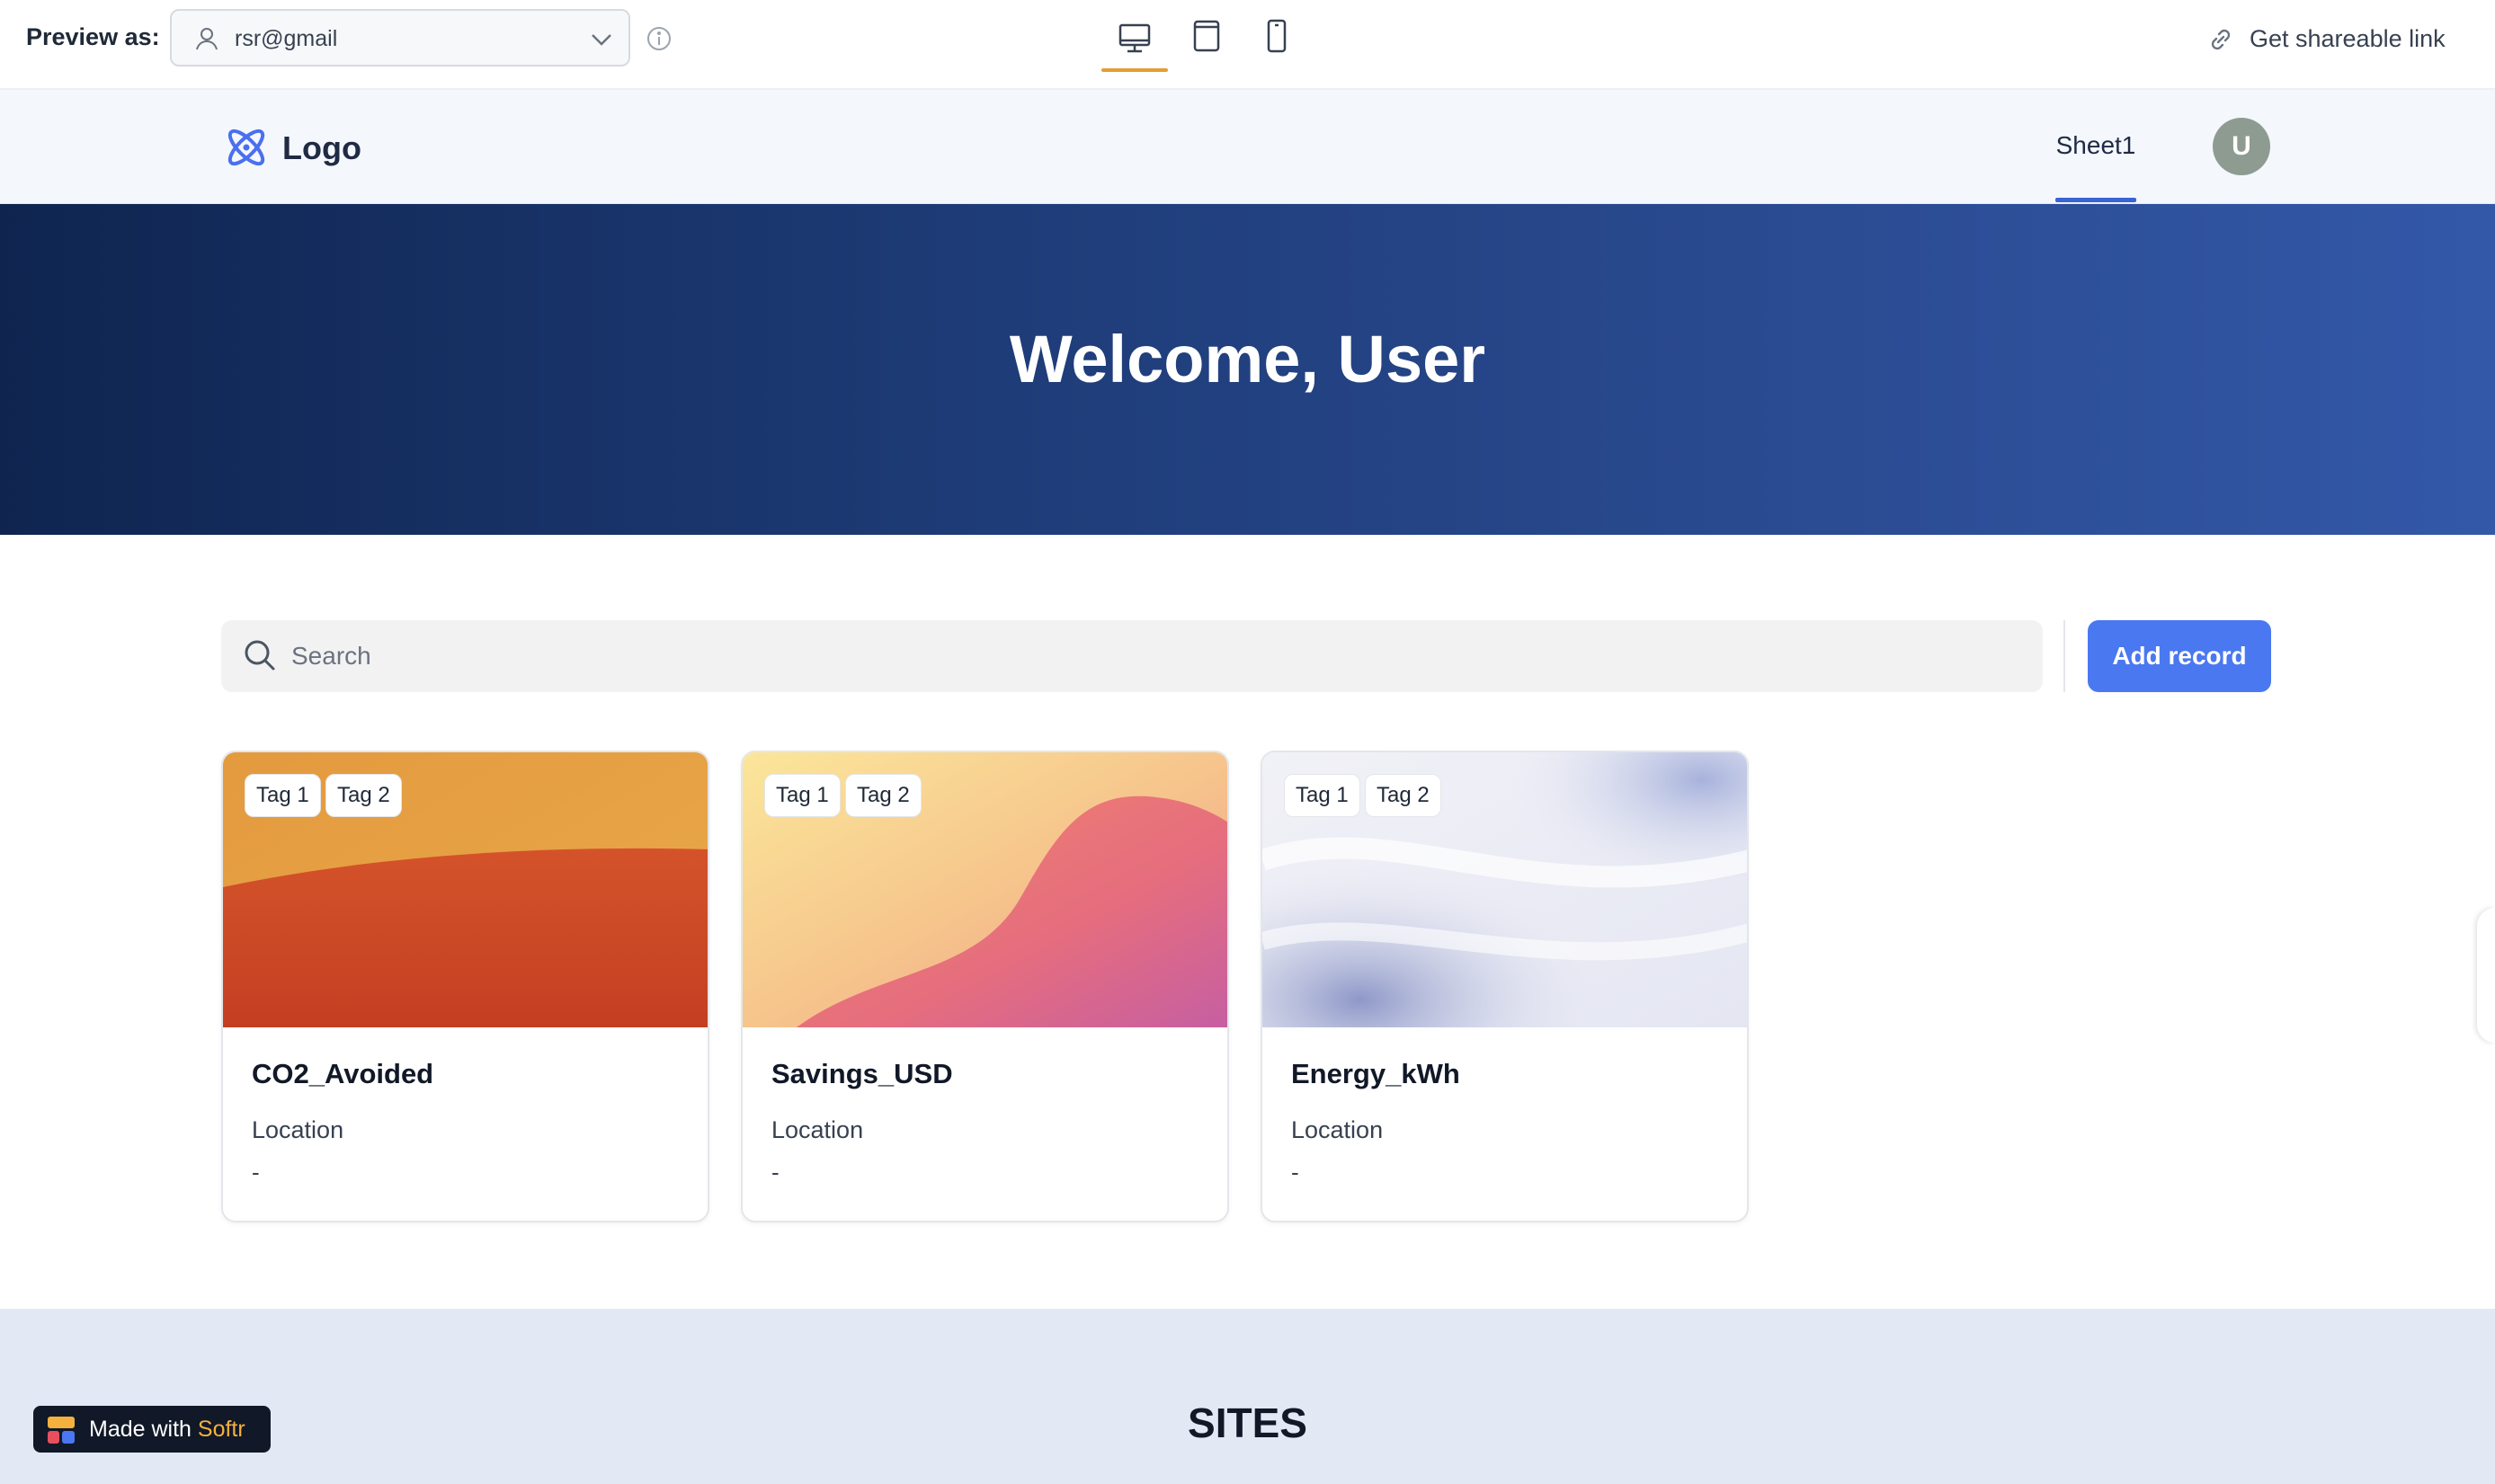 The image size is (2495, 1484). Describe the element at coordinates (1247, 1396) in the screenshot. I see `sites-section: SITES` at that location.